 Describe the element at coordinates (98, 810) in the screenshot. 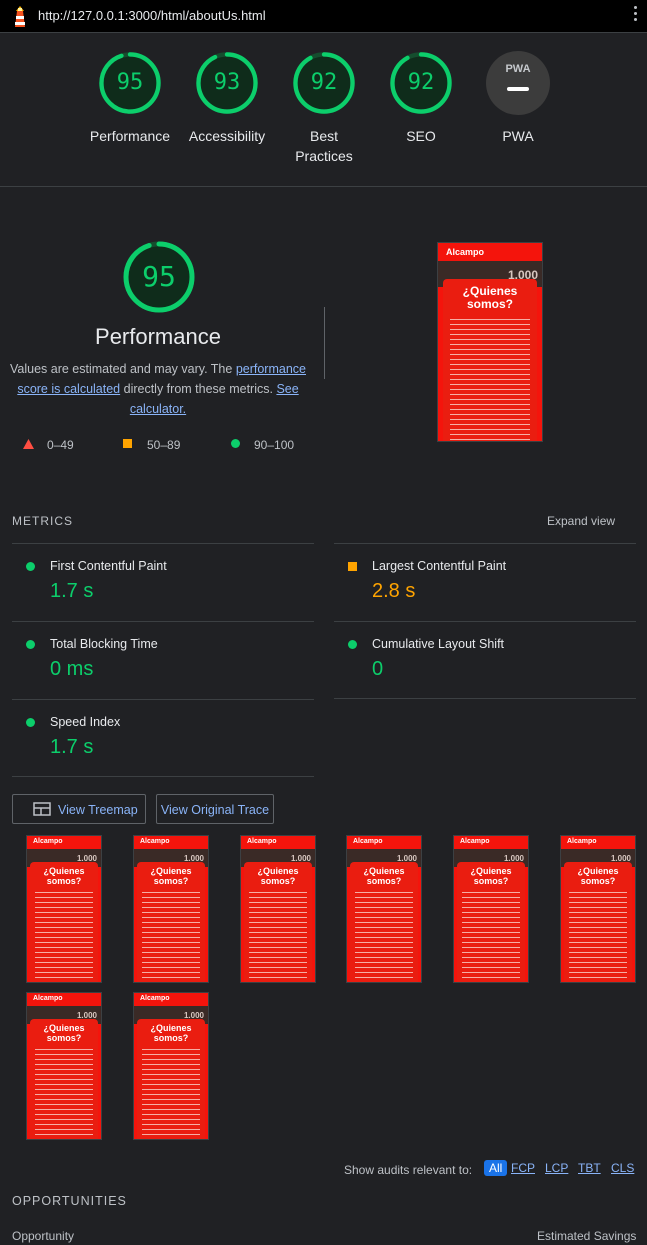

I see `treemap-label: View Treemap` at that location.